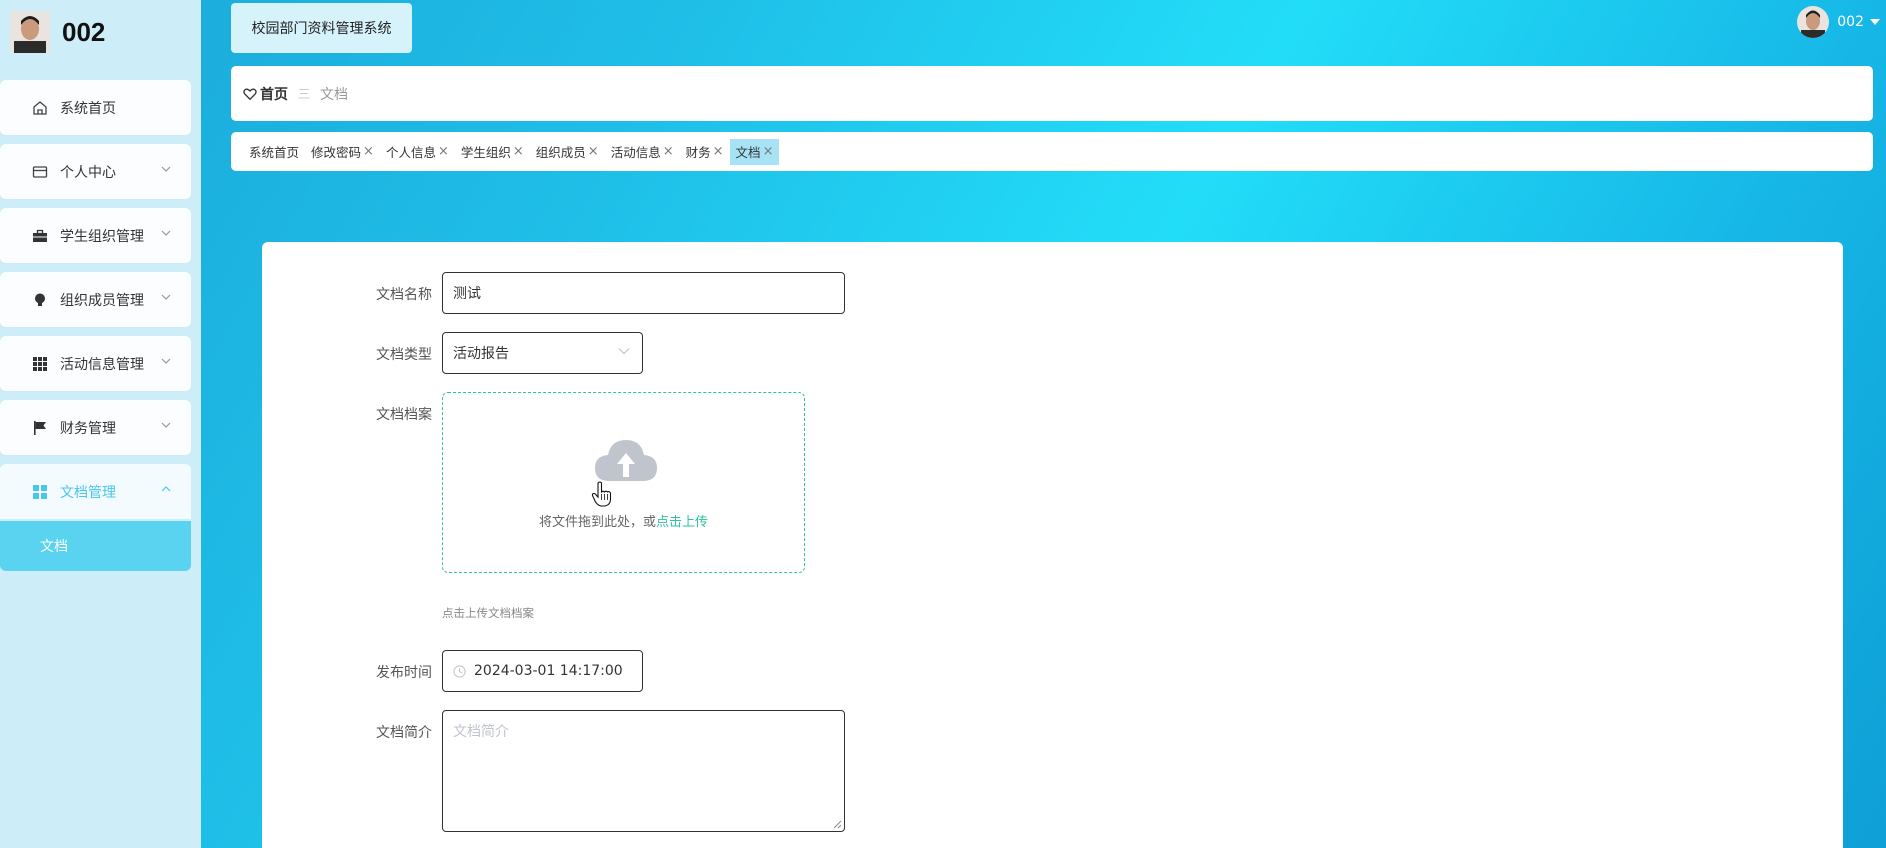 The width and height of the screenshot is (1886, 848). What do you see at coordinates (410, 152) in the screenshot?
I see `tab-label: 个人信息` at bounding box center [410, 152].